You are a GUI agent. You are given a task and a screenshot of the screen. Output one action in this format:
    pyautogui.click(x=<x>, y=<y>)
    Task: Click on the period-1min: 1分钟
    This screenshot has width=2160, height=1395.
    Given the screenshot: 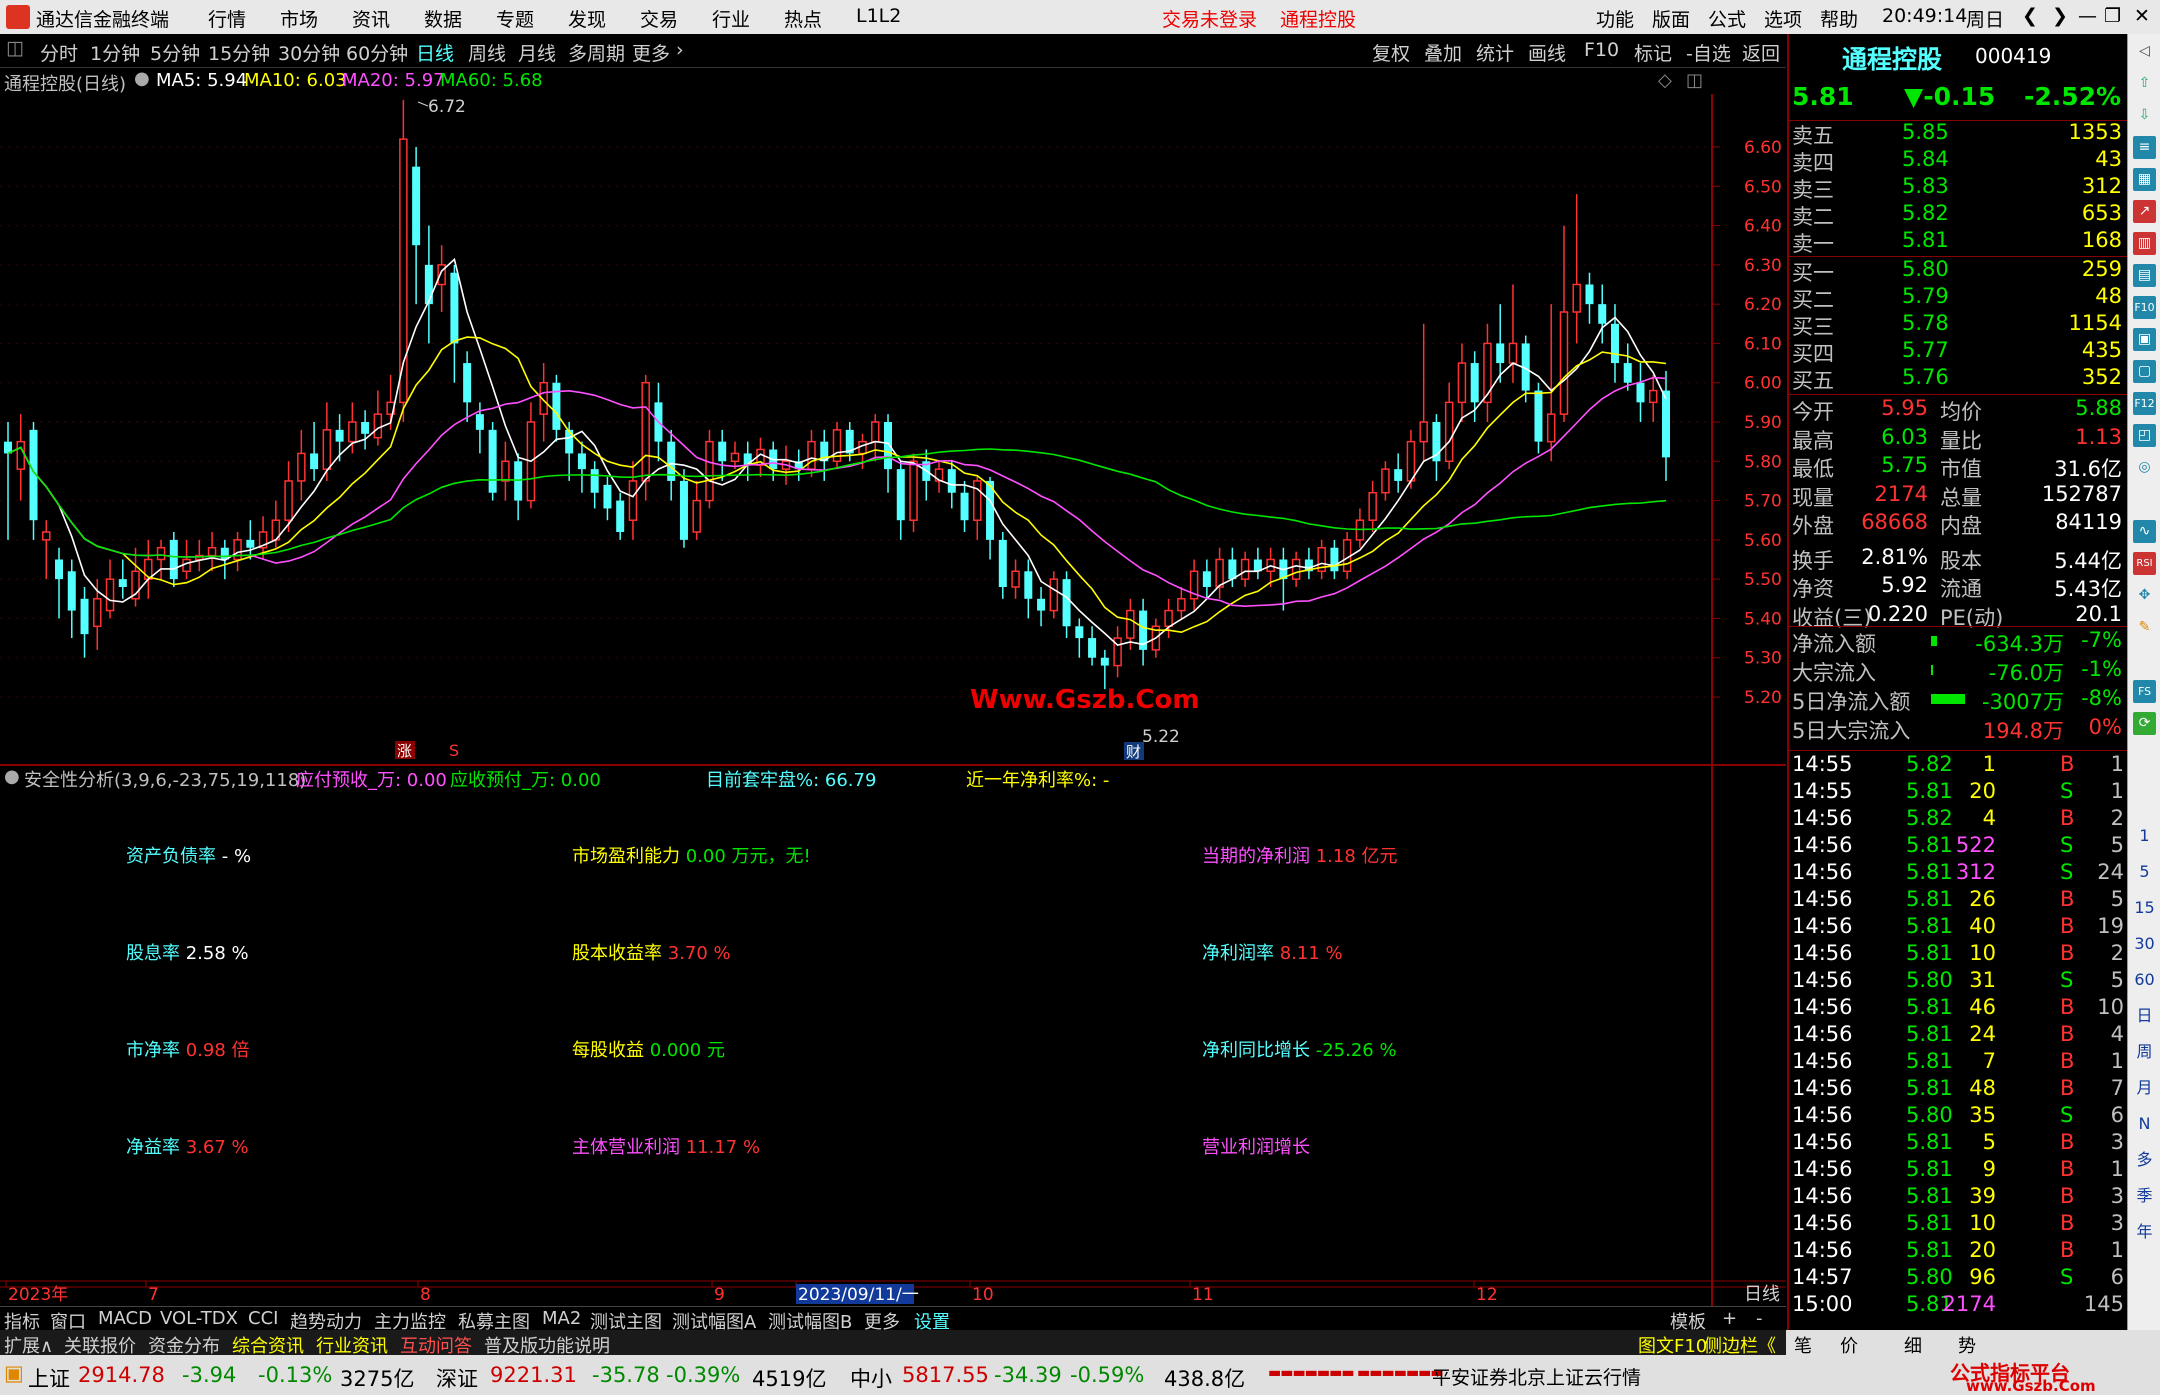 What is the action you would take?
    pyautogui.click(x=115, y=52)
    